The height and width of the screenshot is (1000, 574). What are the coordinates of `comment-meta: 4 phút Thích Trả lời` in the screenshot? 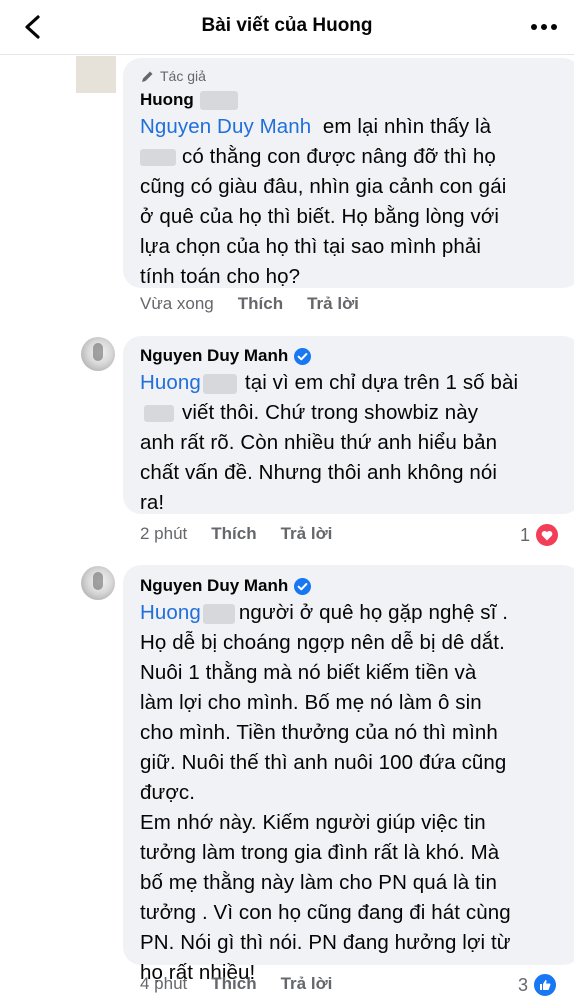 It's located at (236, 984).